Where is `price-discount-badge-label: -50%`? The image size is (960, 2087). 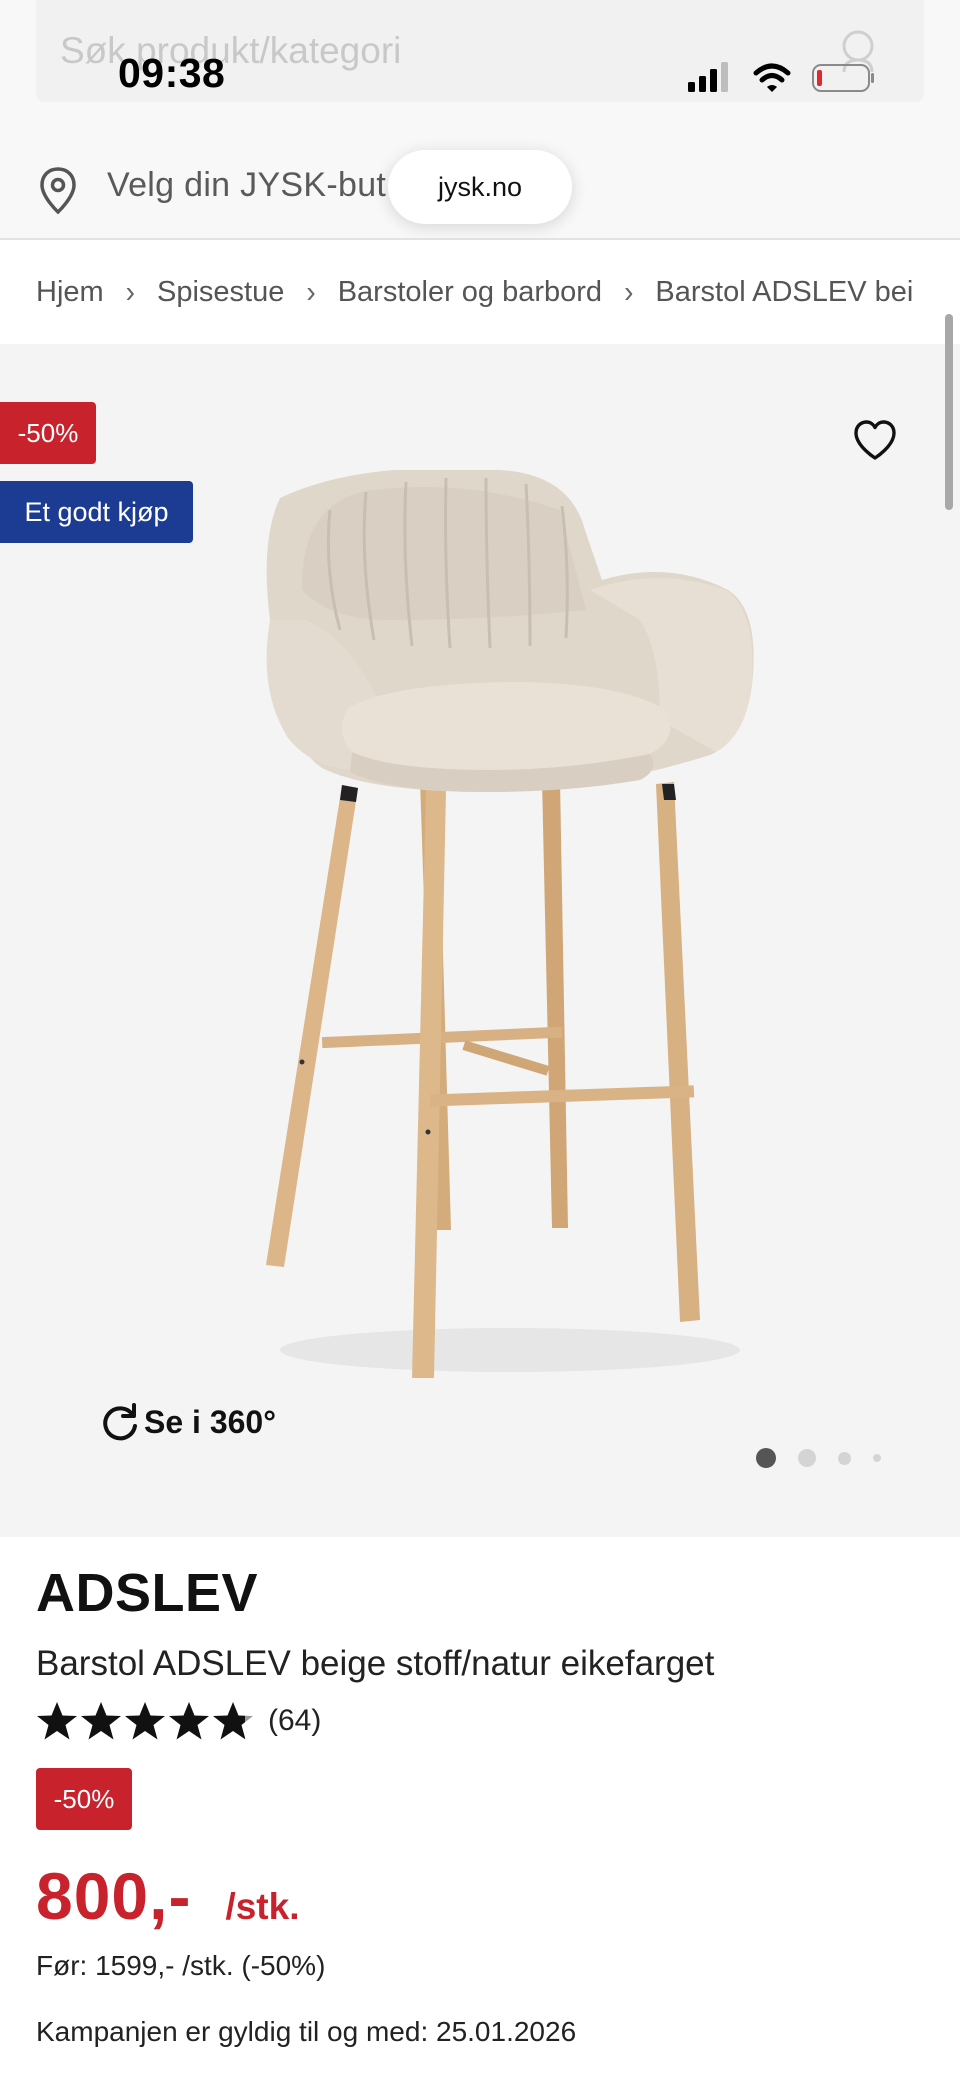 price-discount-badge-label: -50% is located at coordinates (84, 1798).